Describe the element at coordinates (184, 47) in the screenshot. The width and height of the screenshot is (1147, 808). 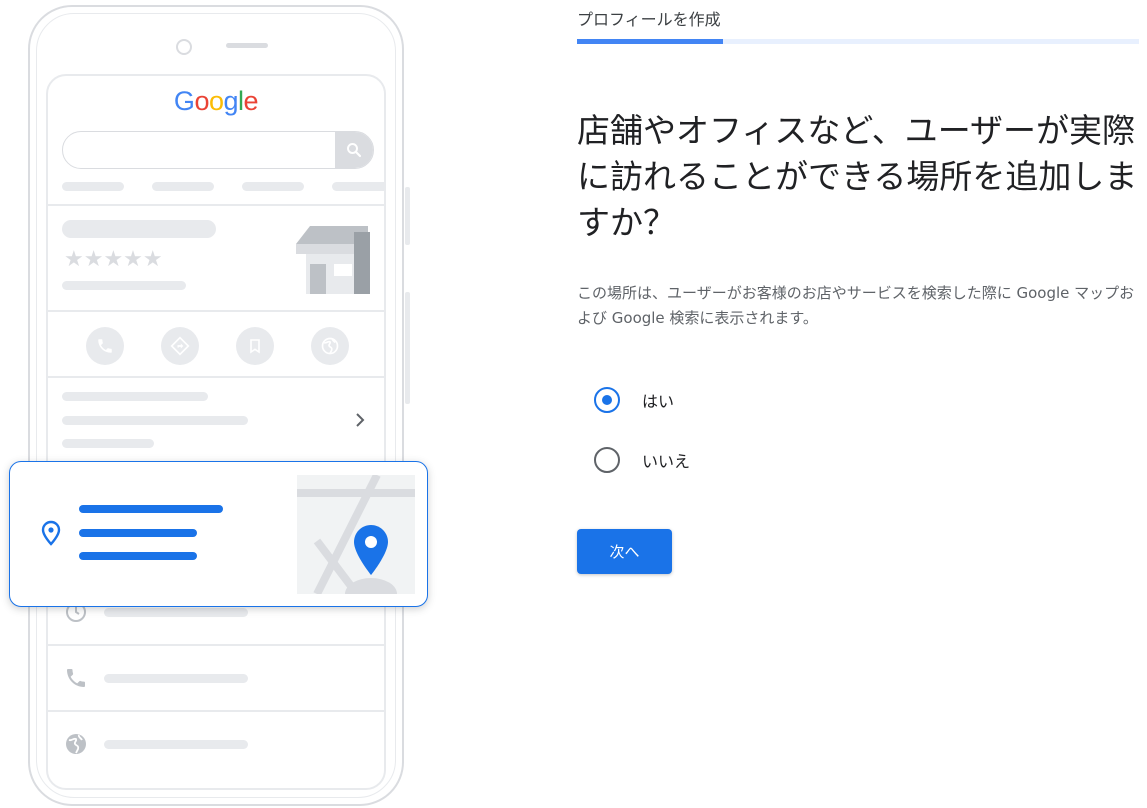
I see `phone-camera` at that location.